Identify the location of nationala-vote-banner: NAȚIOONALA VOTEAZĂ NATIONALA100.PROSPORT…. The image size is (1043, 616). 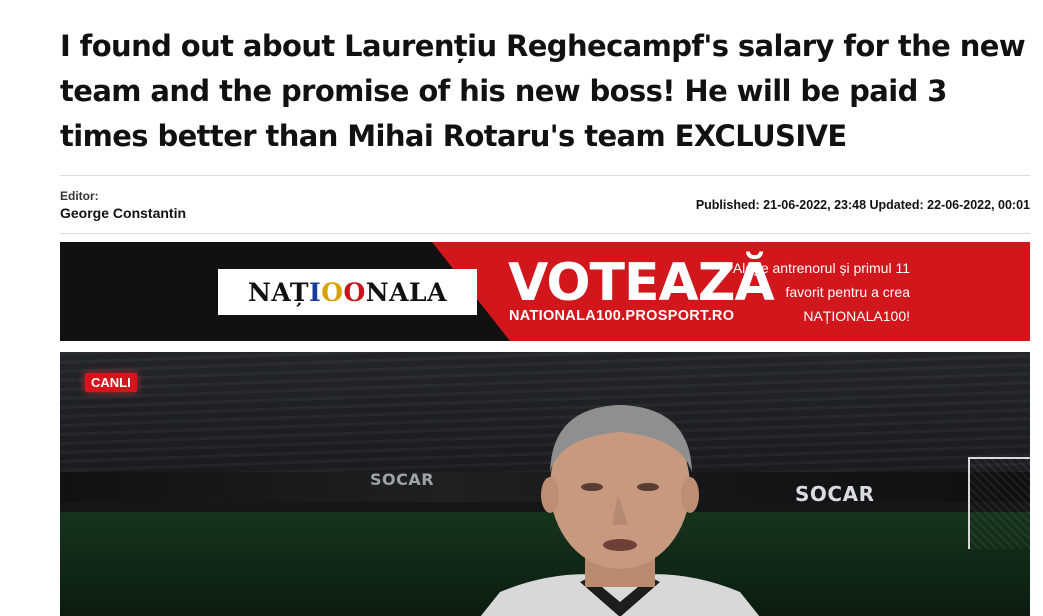
(545, 291).